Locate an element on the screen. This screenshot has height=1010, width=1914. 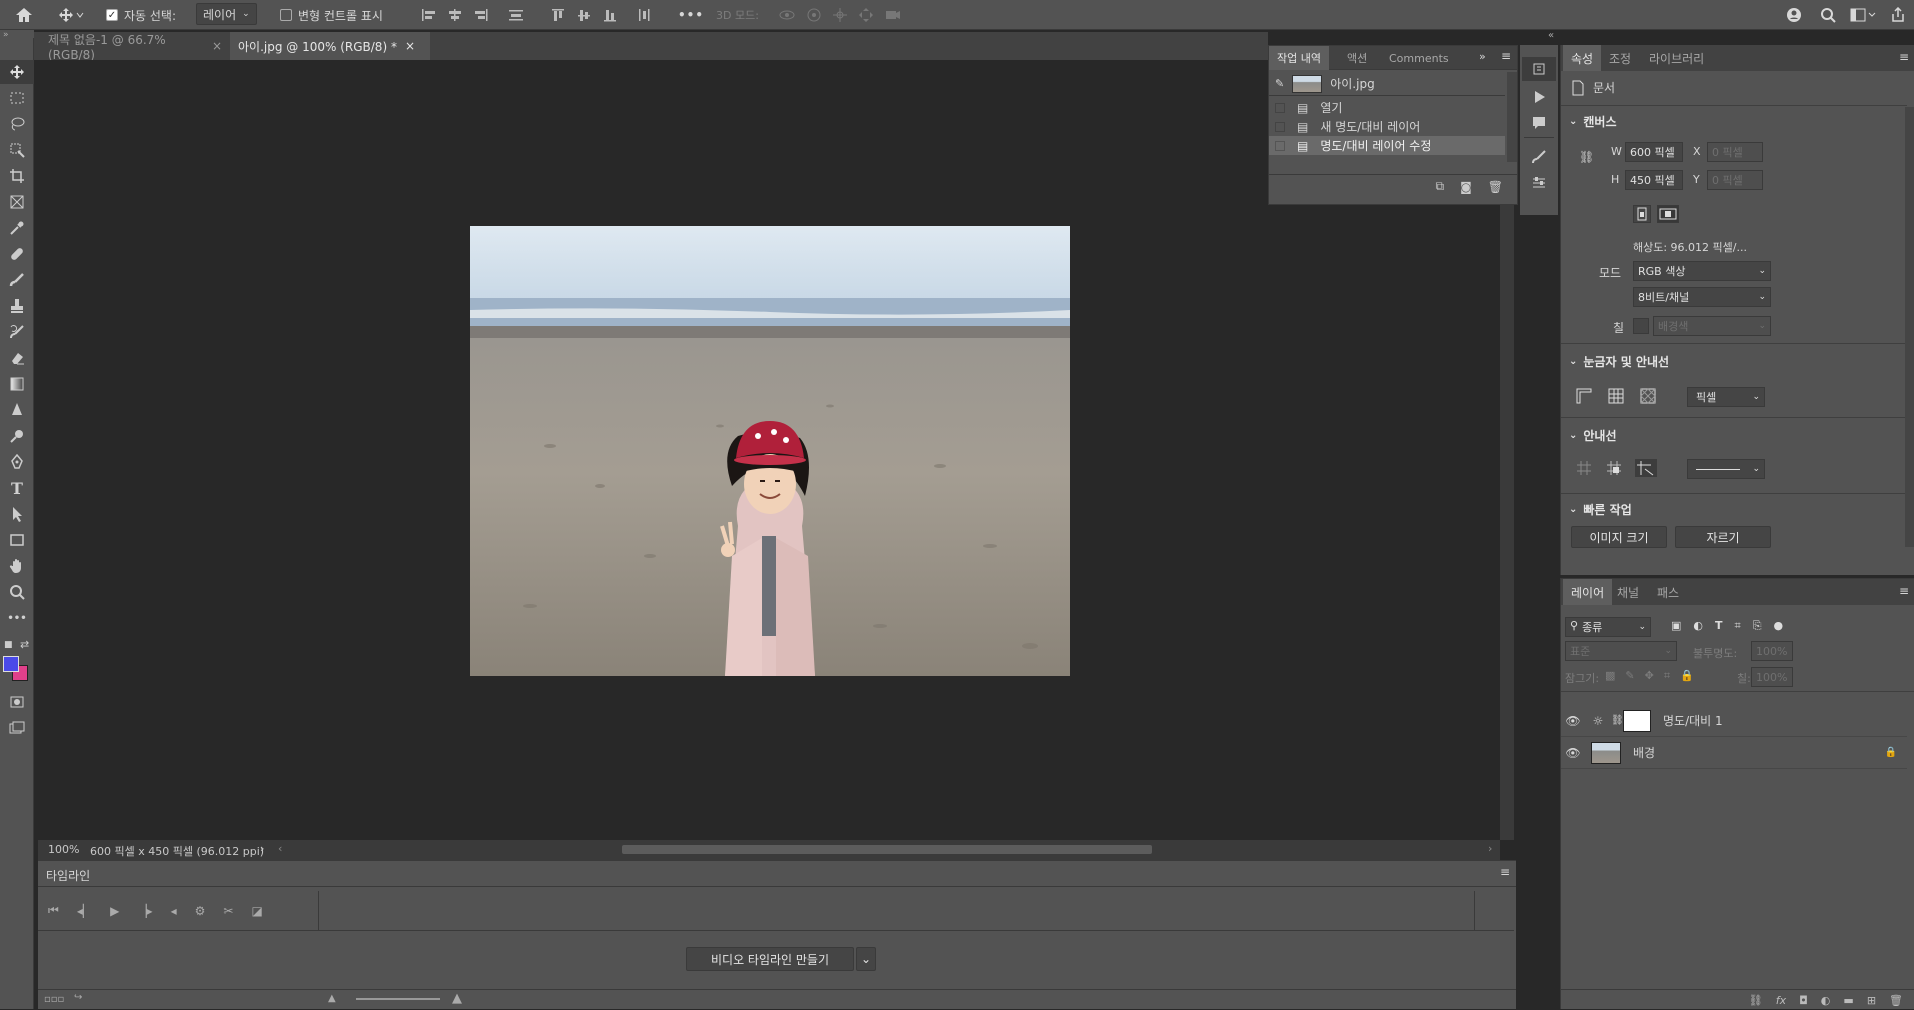
tab-channels: 채널 is located at coordinates (1628, 592).